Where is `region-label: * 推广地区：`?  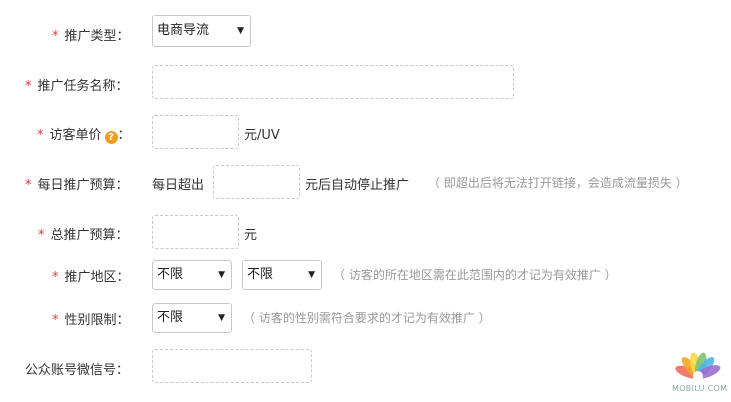 region-label: * 推广地区： is located at coordinates (91, 277).